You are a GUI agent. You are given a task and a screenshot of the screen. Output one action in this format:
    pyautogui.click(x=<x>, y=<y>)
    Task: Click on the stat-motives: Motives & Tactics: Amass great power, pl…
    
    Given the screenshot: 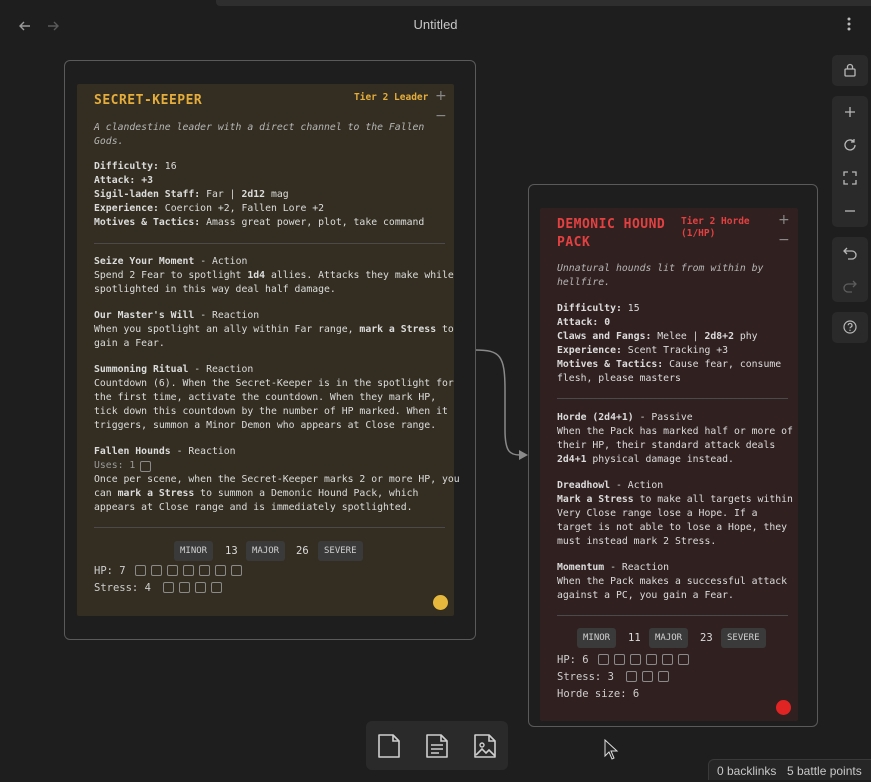 What is the action you would take?
    pyautogui.click(x=259, y=223)
    